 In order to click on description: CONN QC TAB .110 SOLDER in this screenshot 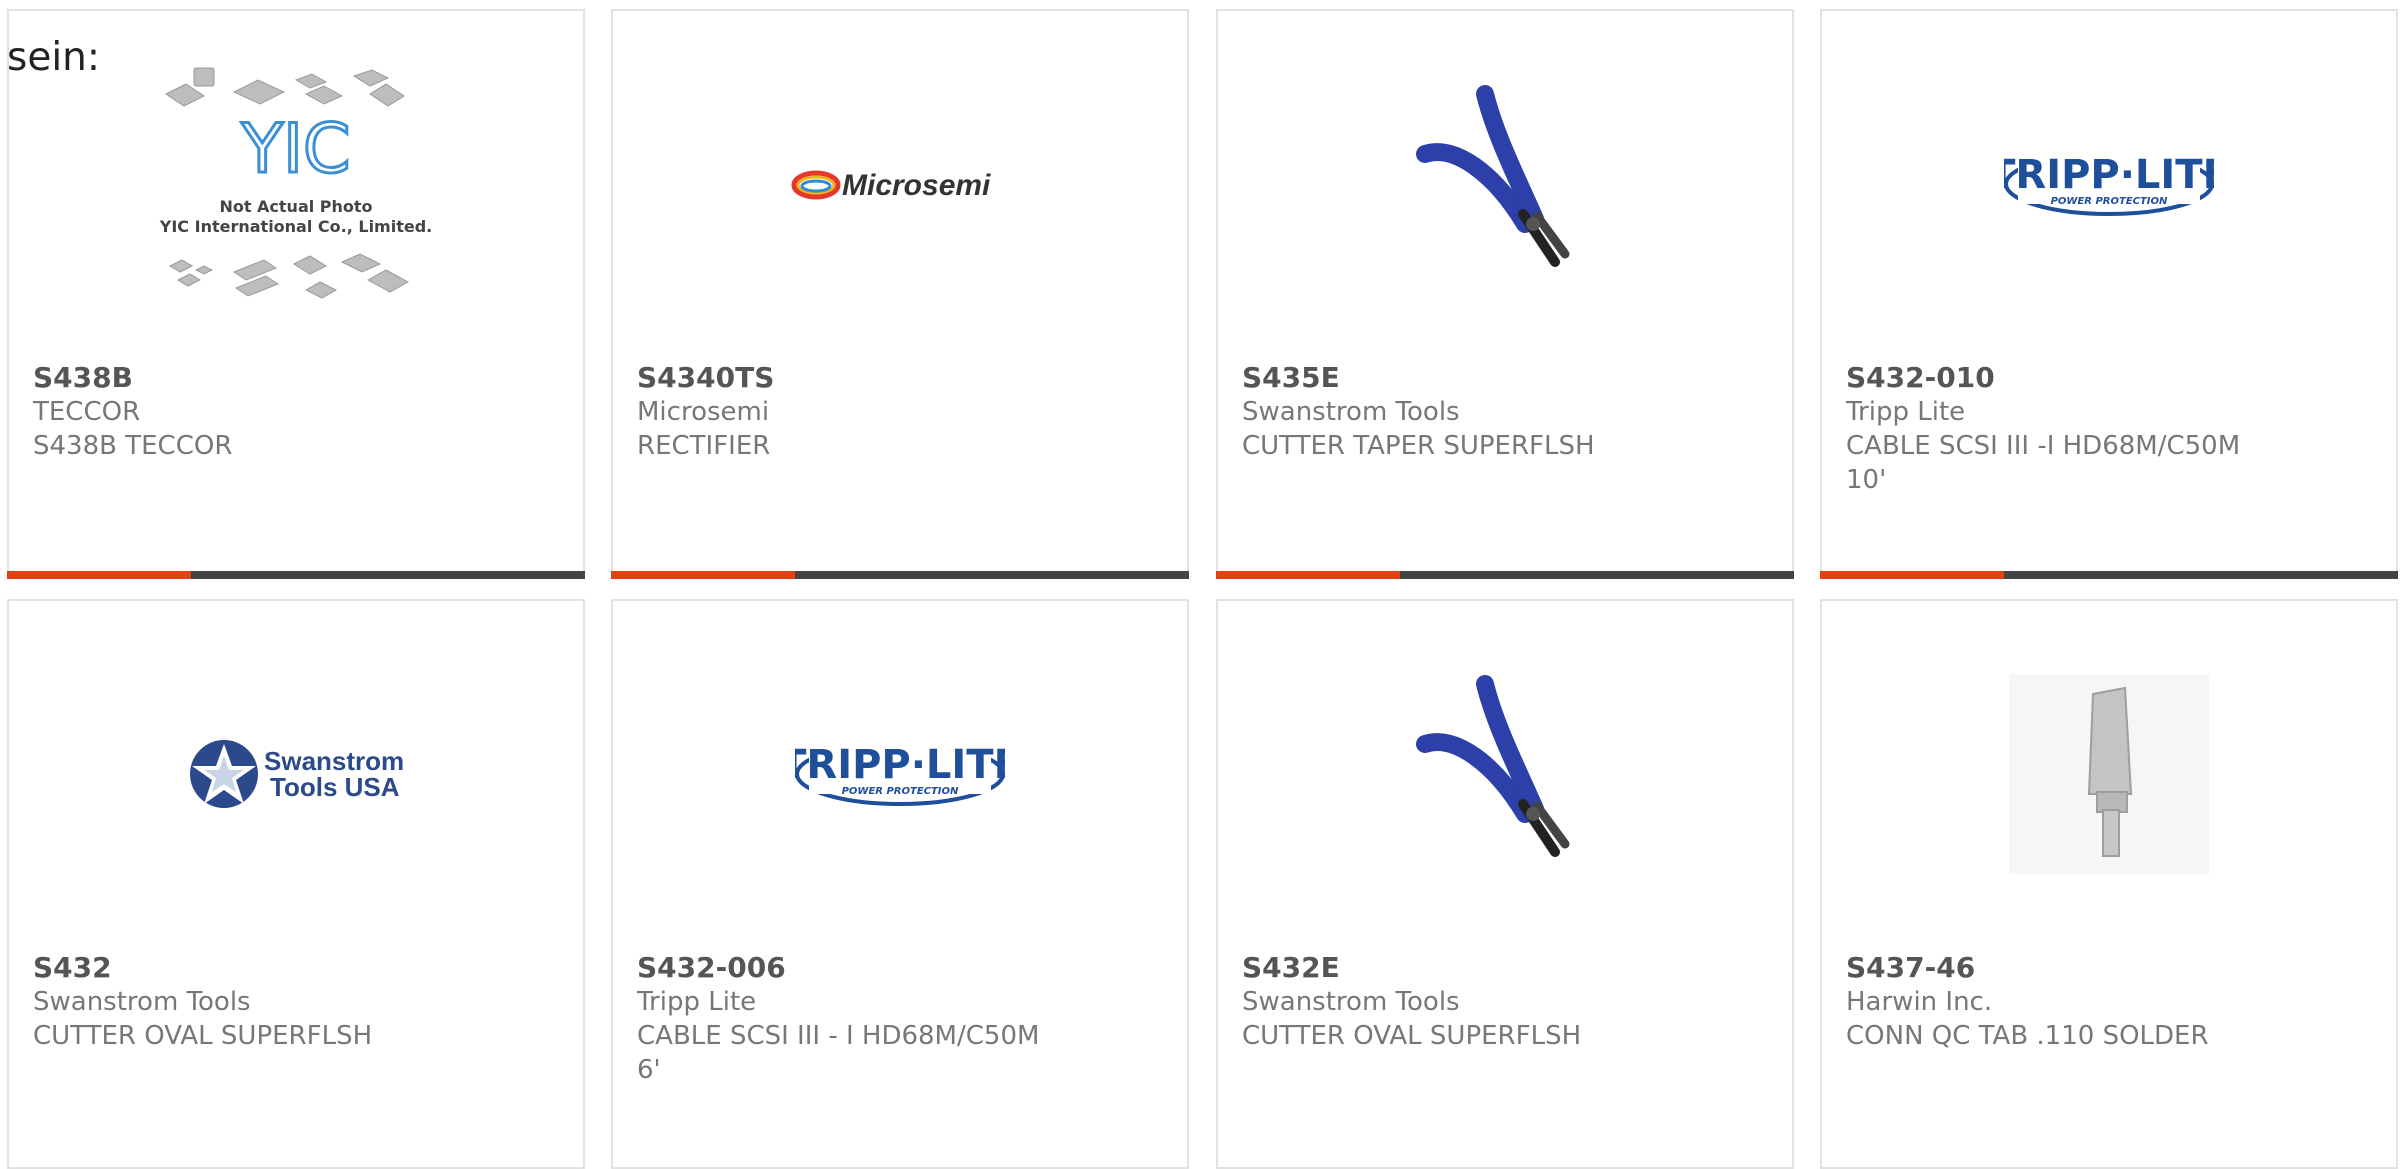, I will do `click(2027, 1036)`.